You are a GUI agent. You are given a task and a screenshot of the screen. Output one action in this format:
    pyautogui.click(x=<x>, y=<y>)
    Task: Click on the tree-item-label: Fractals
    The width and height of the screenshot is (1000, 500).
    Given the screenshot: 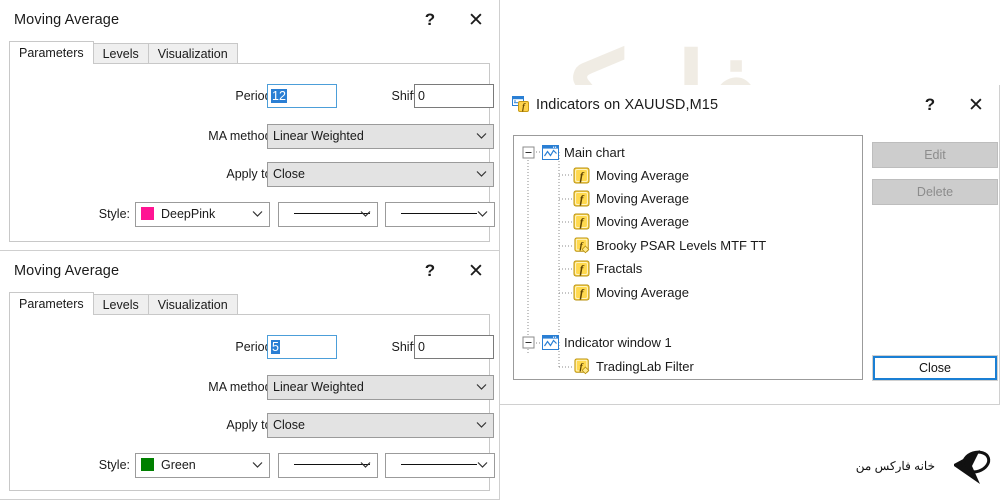 What is the action you would take?
    pyautogui.click(x=619, y=268)
    